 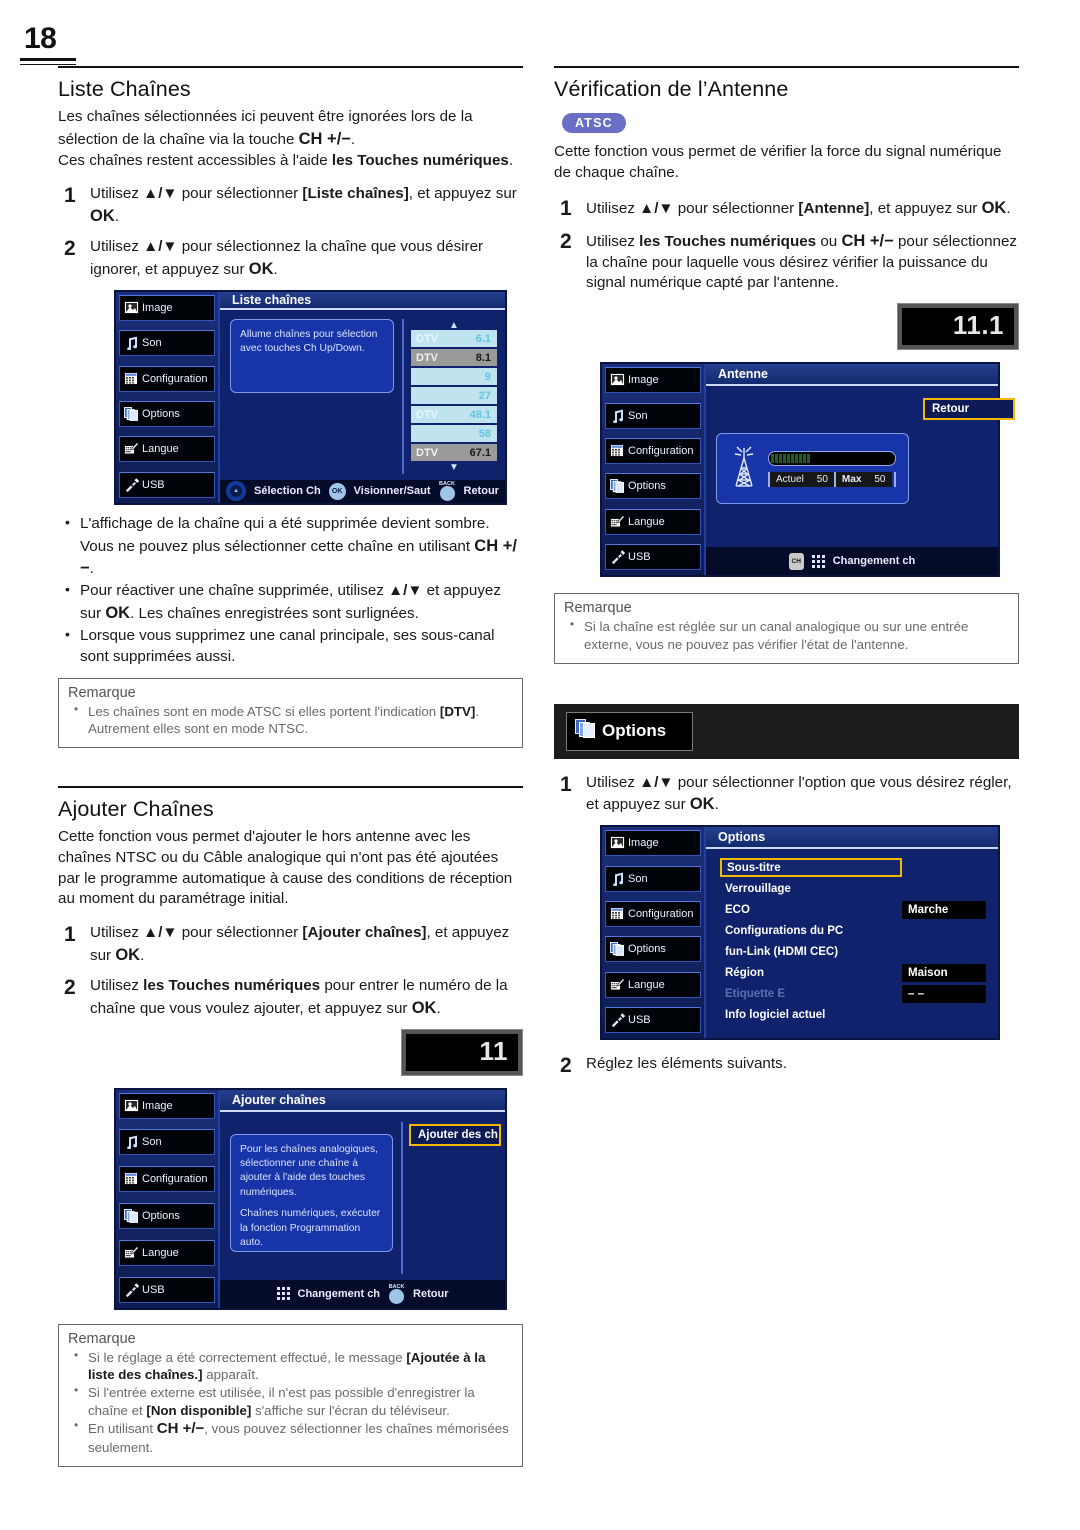 What do you see at coordinates (454, 434) in the screenshot?
I see `channel-row: 58` at bounding box center [454, 434].